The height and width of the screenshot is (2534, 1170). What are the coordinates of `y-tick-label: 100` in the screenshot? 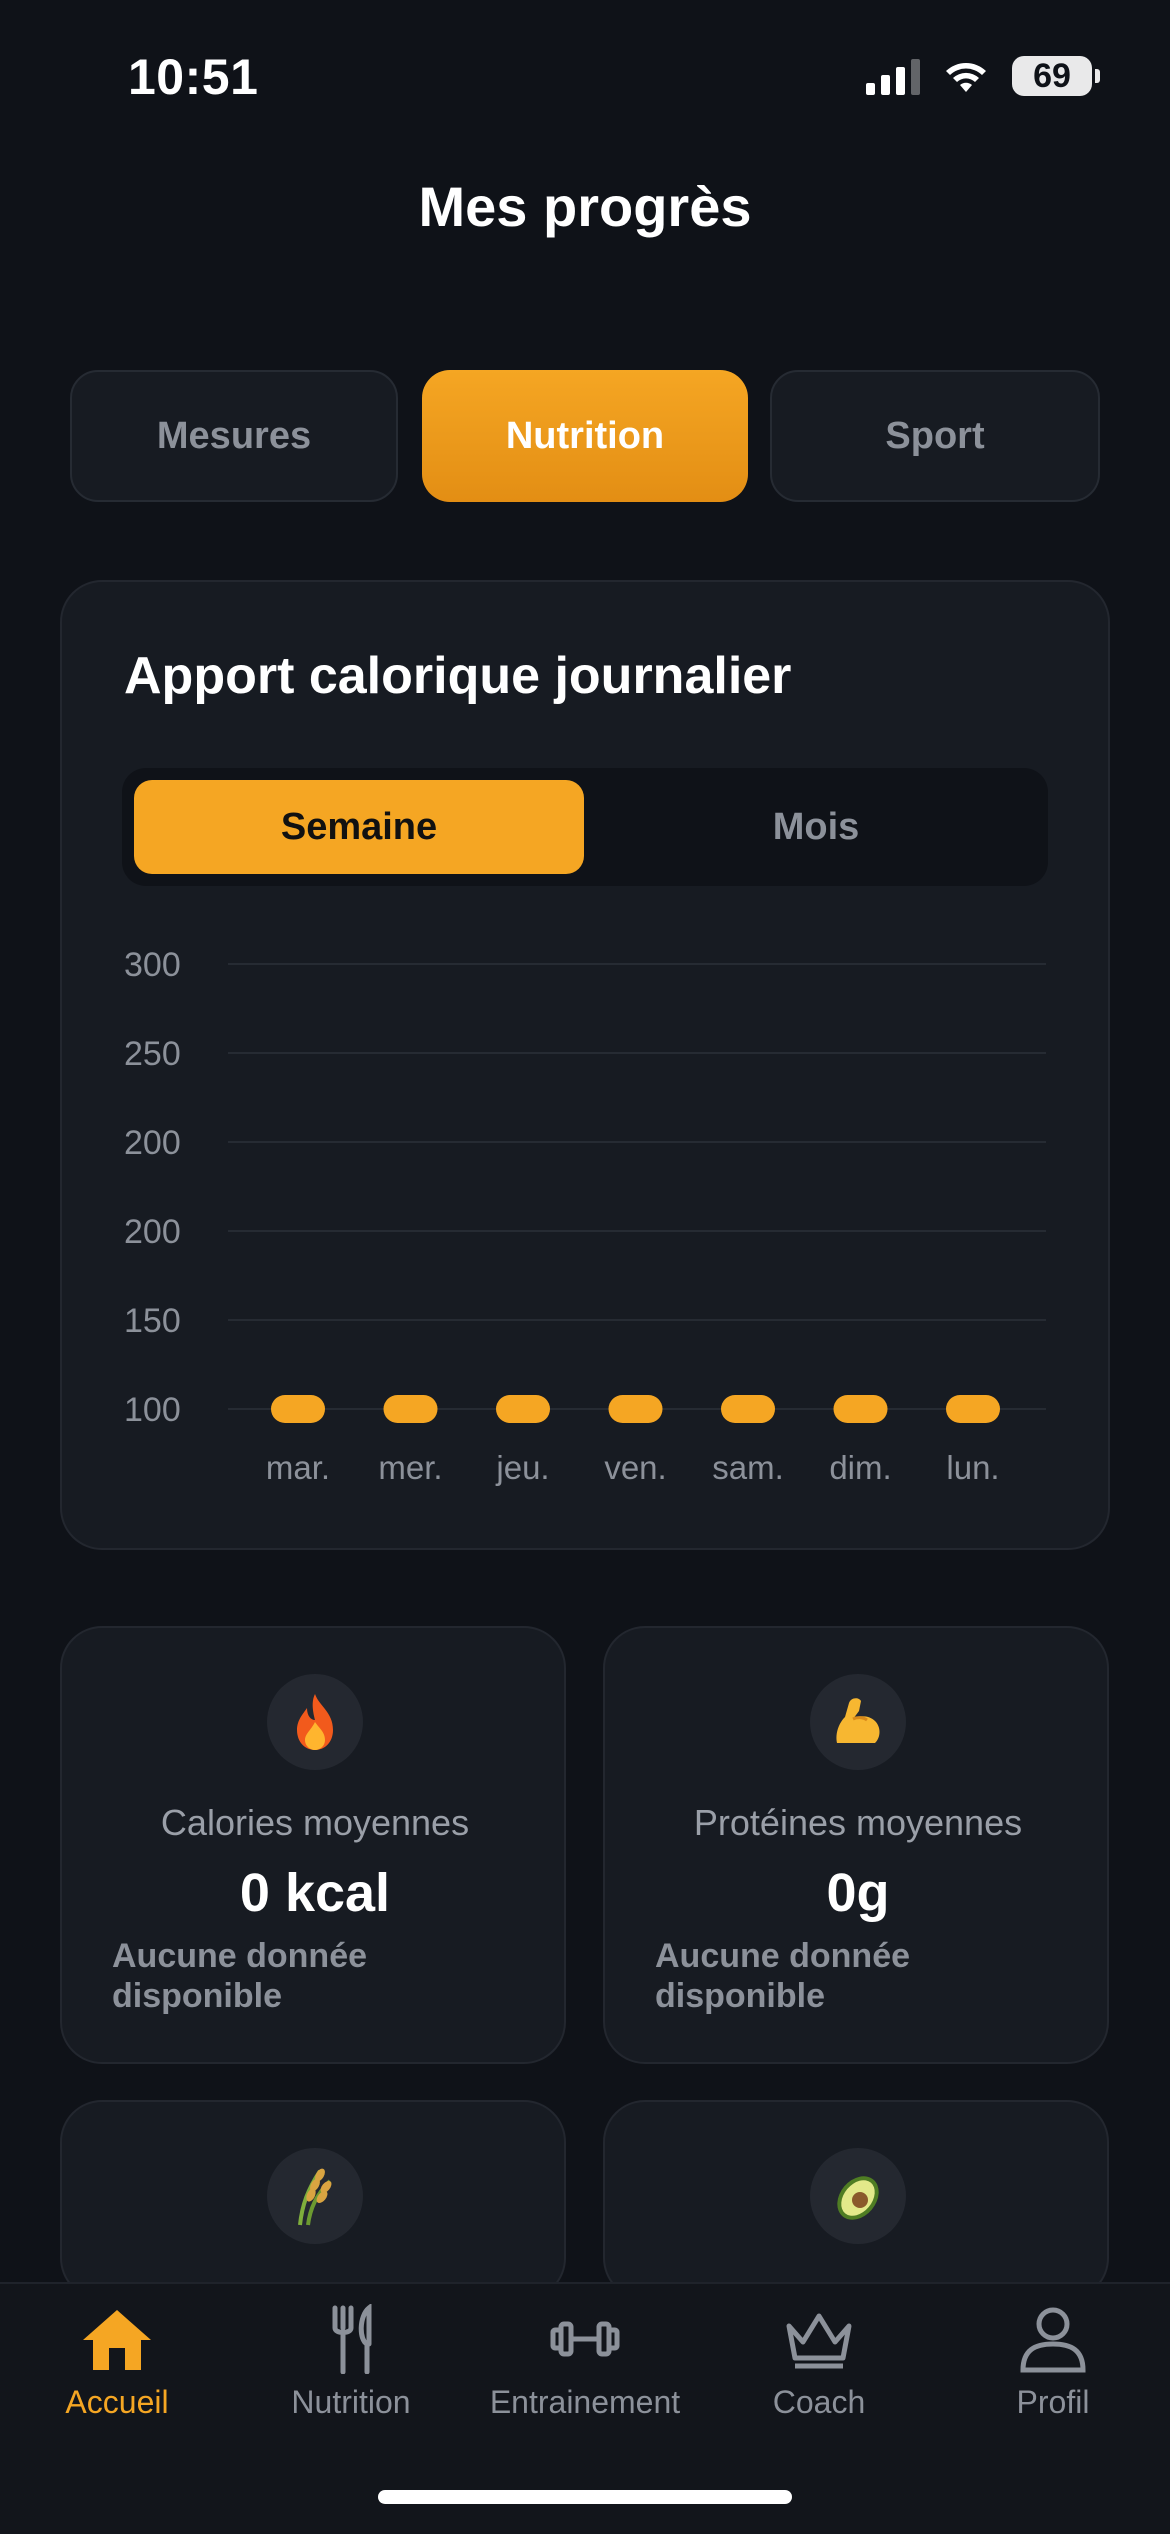 It's located at (152, 1410).